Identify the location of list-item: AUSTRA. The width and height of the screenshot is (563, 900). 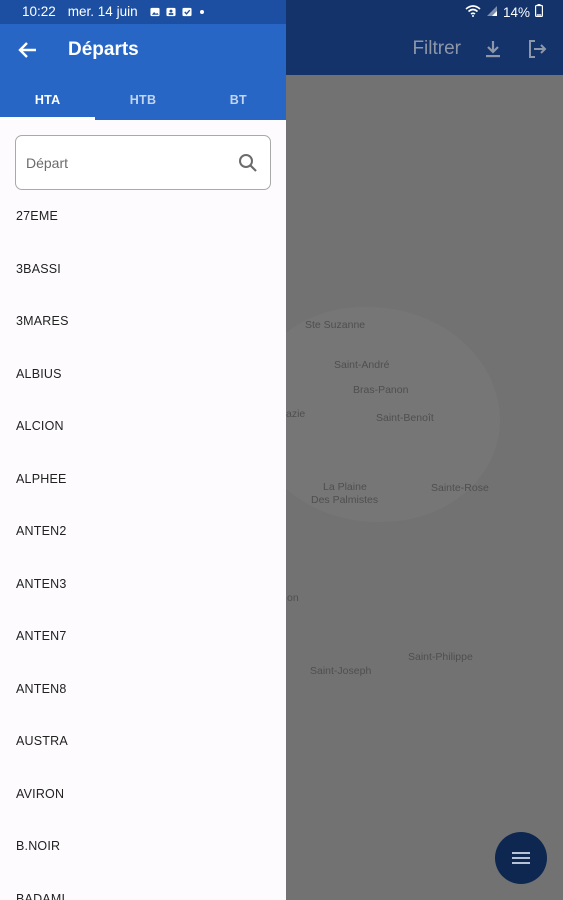
(143, 741).